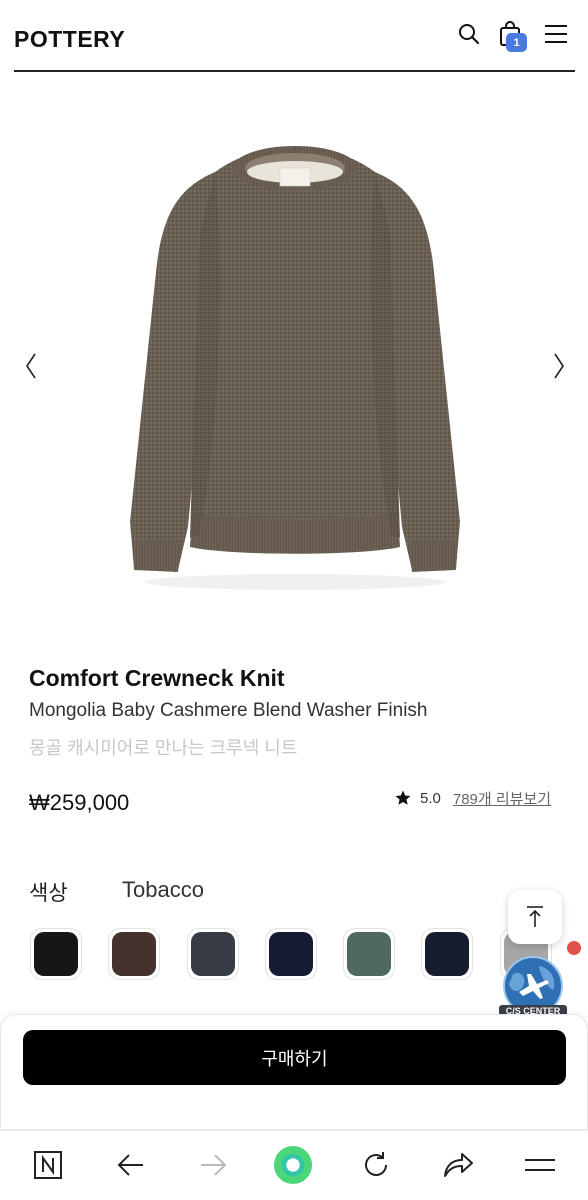  What do you see at coordinates (213, 1165) in the screenshot?
I see `forward-arrow-icon` at bounding box center [213, 1165].